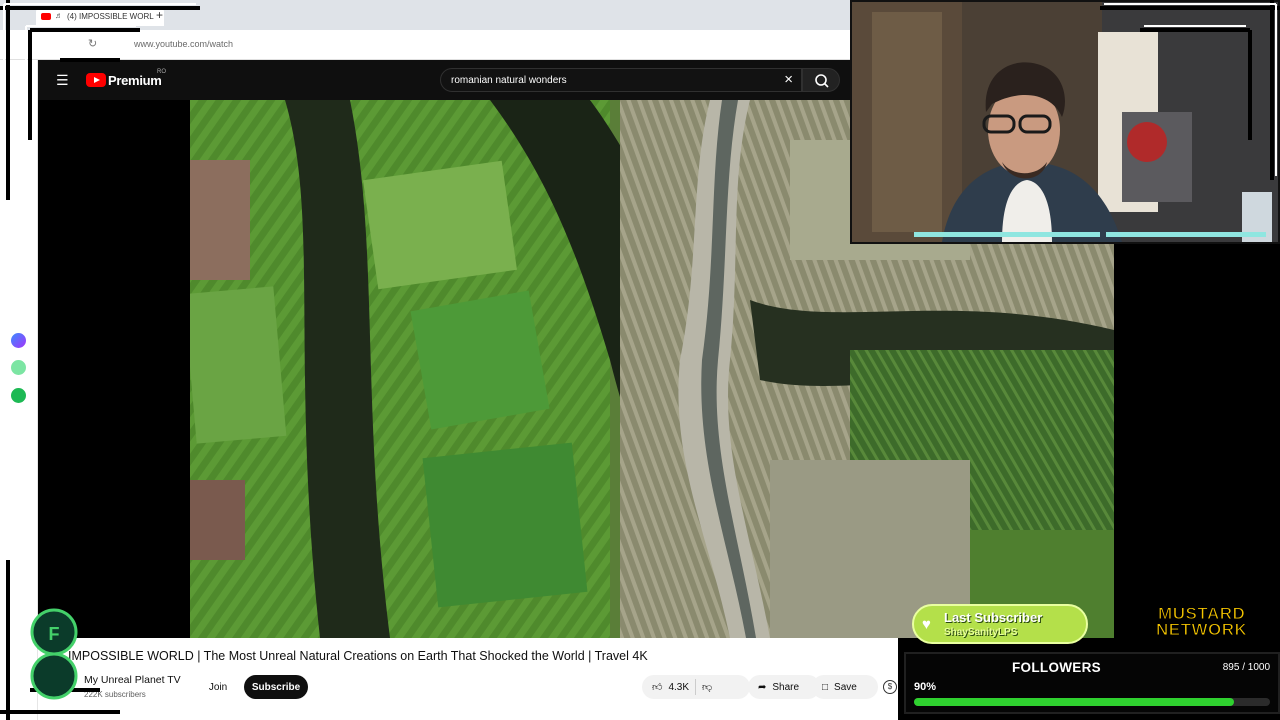  What do you see at coordinates (993, 617) in the screenshot?
I see `last-subscriber-title: Last Subscriber` at bounding box center [993, 617].